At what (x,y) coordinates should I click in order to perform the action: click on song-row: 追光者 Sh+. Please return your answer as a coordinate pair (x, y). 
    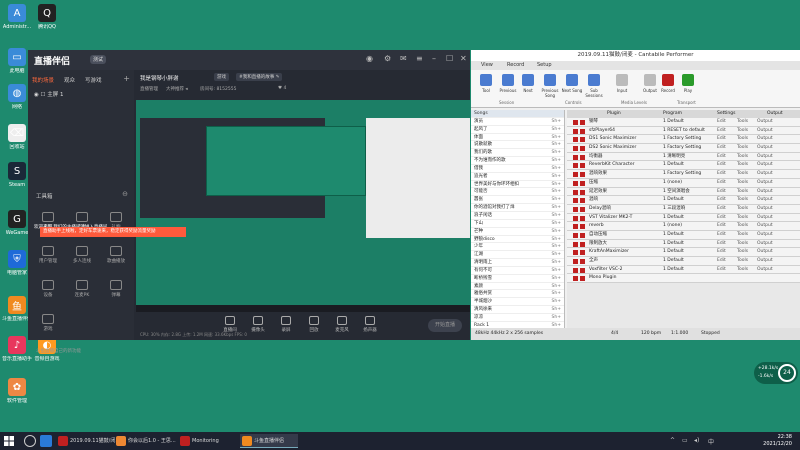
    Looking at the image, I should click on (517, 177).